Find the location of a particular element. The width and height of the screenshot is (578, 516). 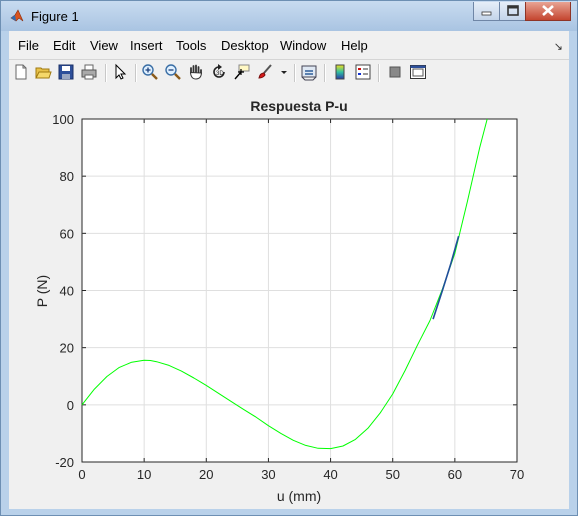

new-figure-icon is located at coordinates (21, 72).